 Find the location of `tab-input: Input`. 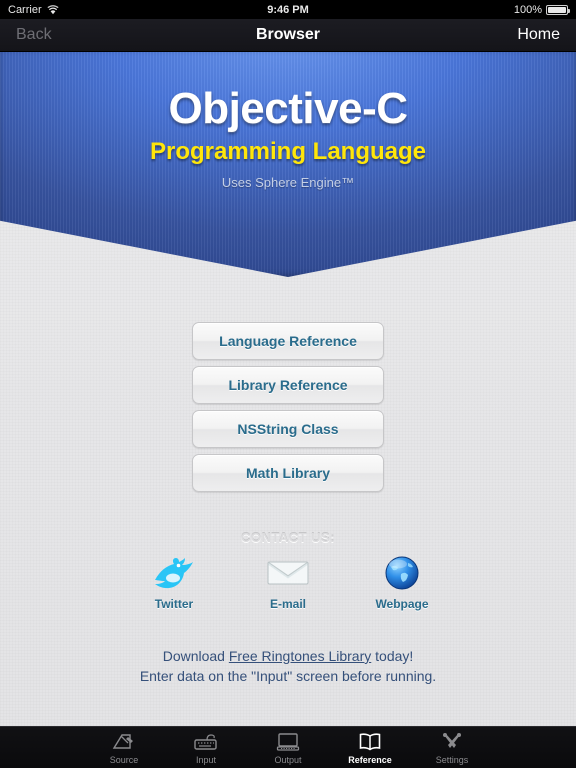

tab-input: Input is located at coordinates (206, 748).